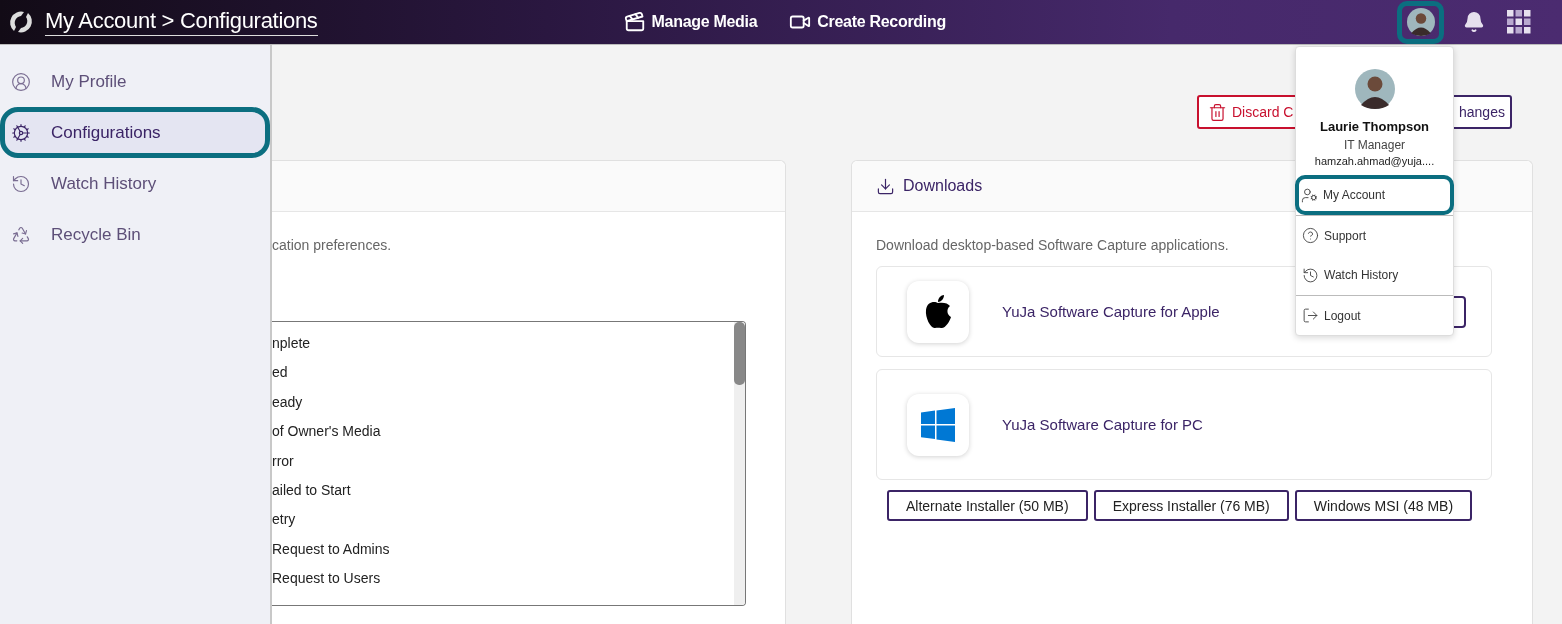 The width and height of the screenshot is (1562, 624). What do you see at coordinates (1374, 235) in the screenshot?
I see `menu-item: Support` at bounding box center [1374, 235].